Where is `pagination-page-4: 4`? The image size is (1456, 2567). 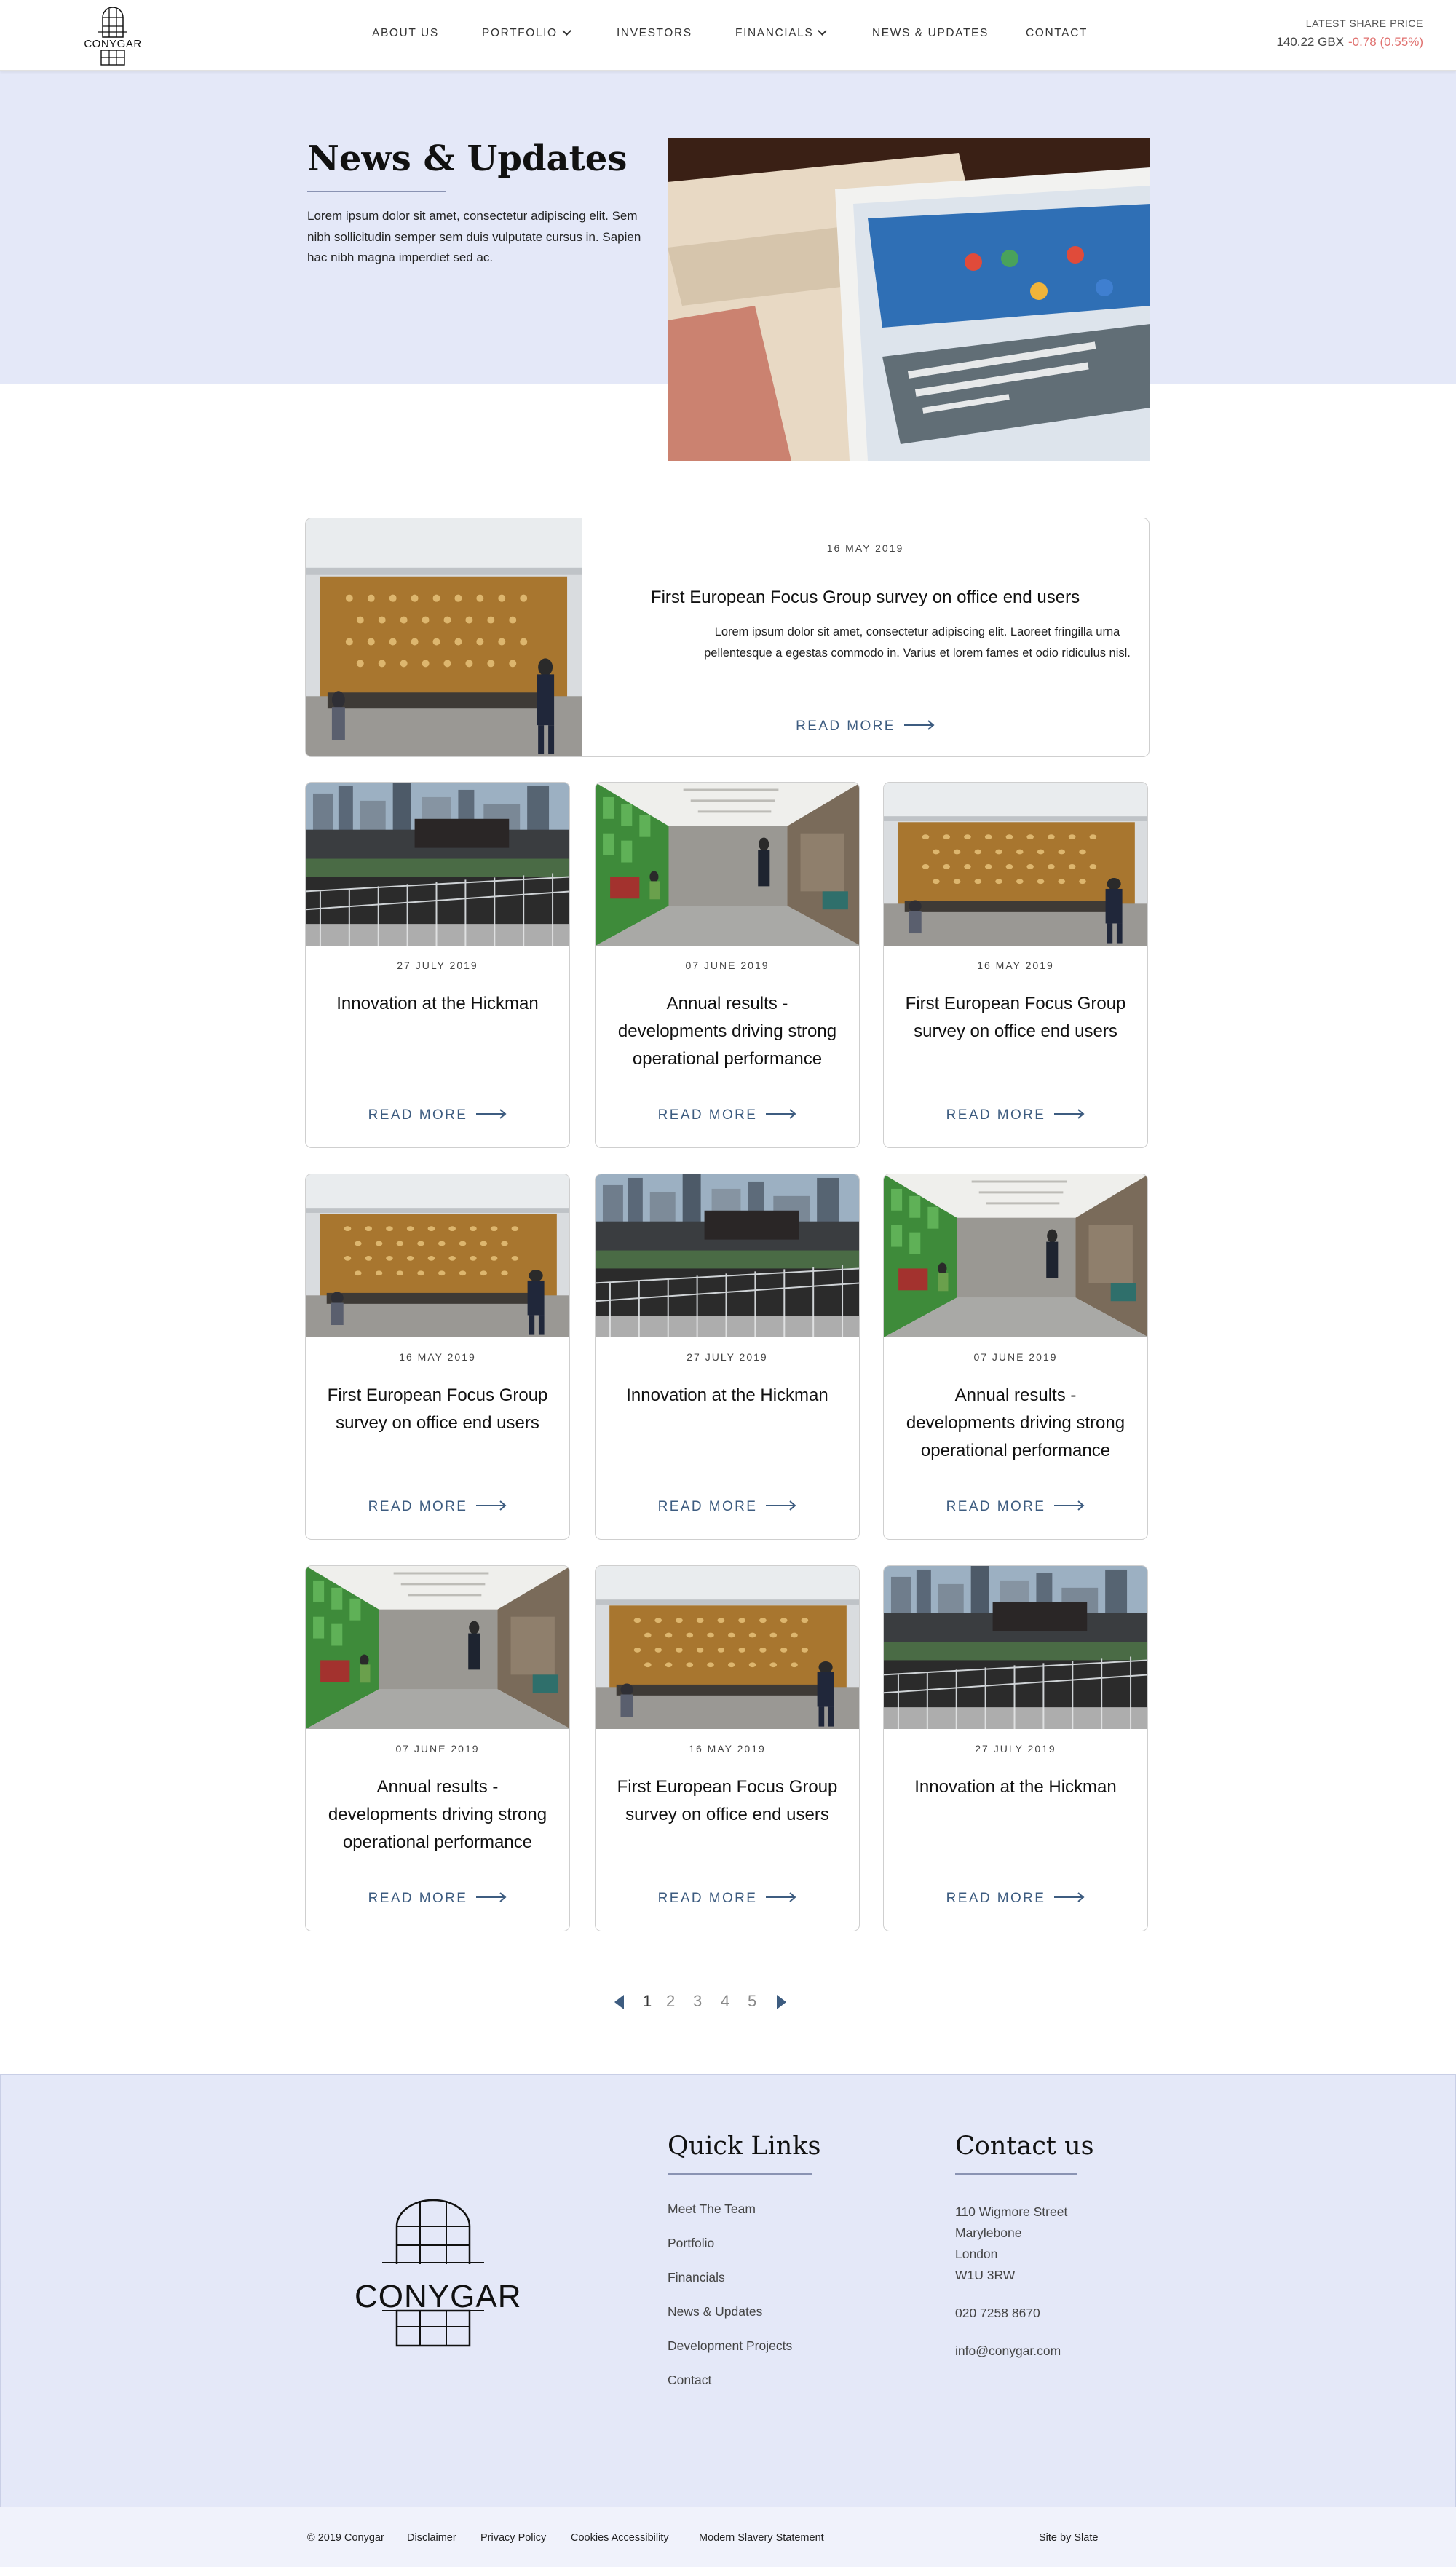
pagination-page-4: 4 is located at coordinates (725, 2002).